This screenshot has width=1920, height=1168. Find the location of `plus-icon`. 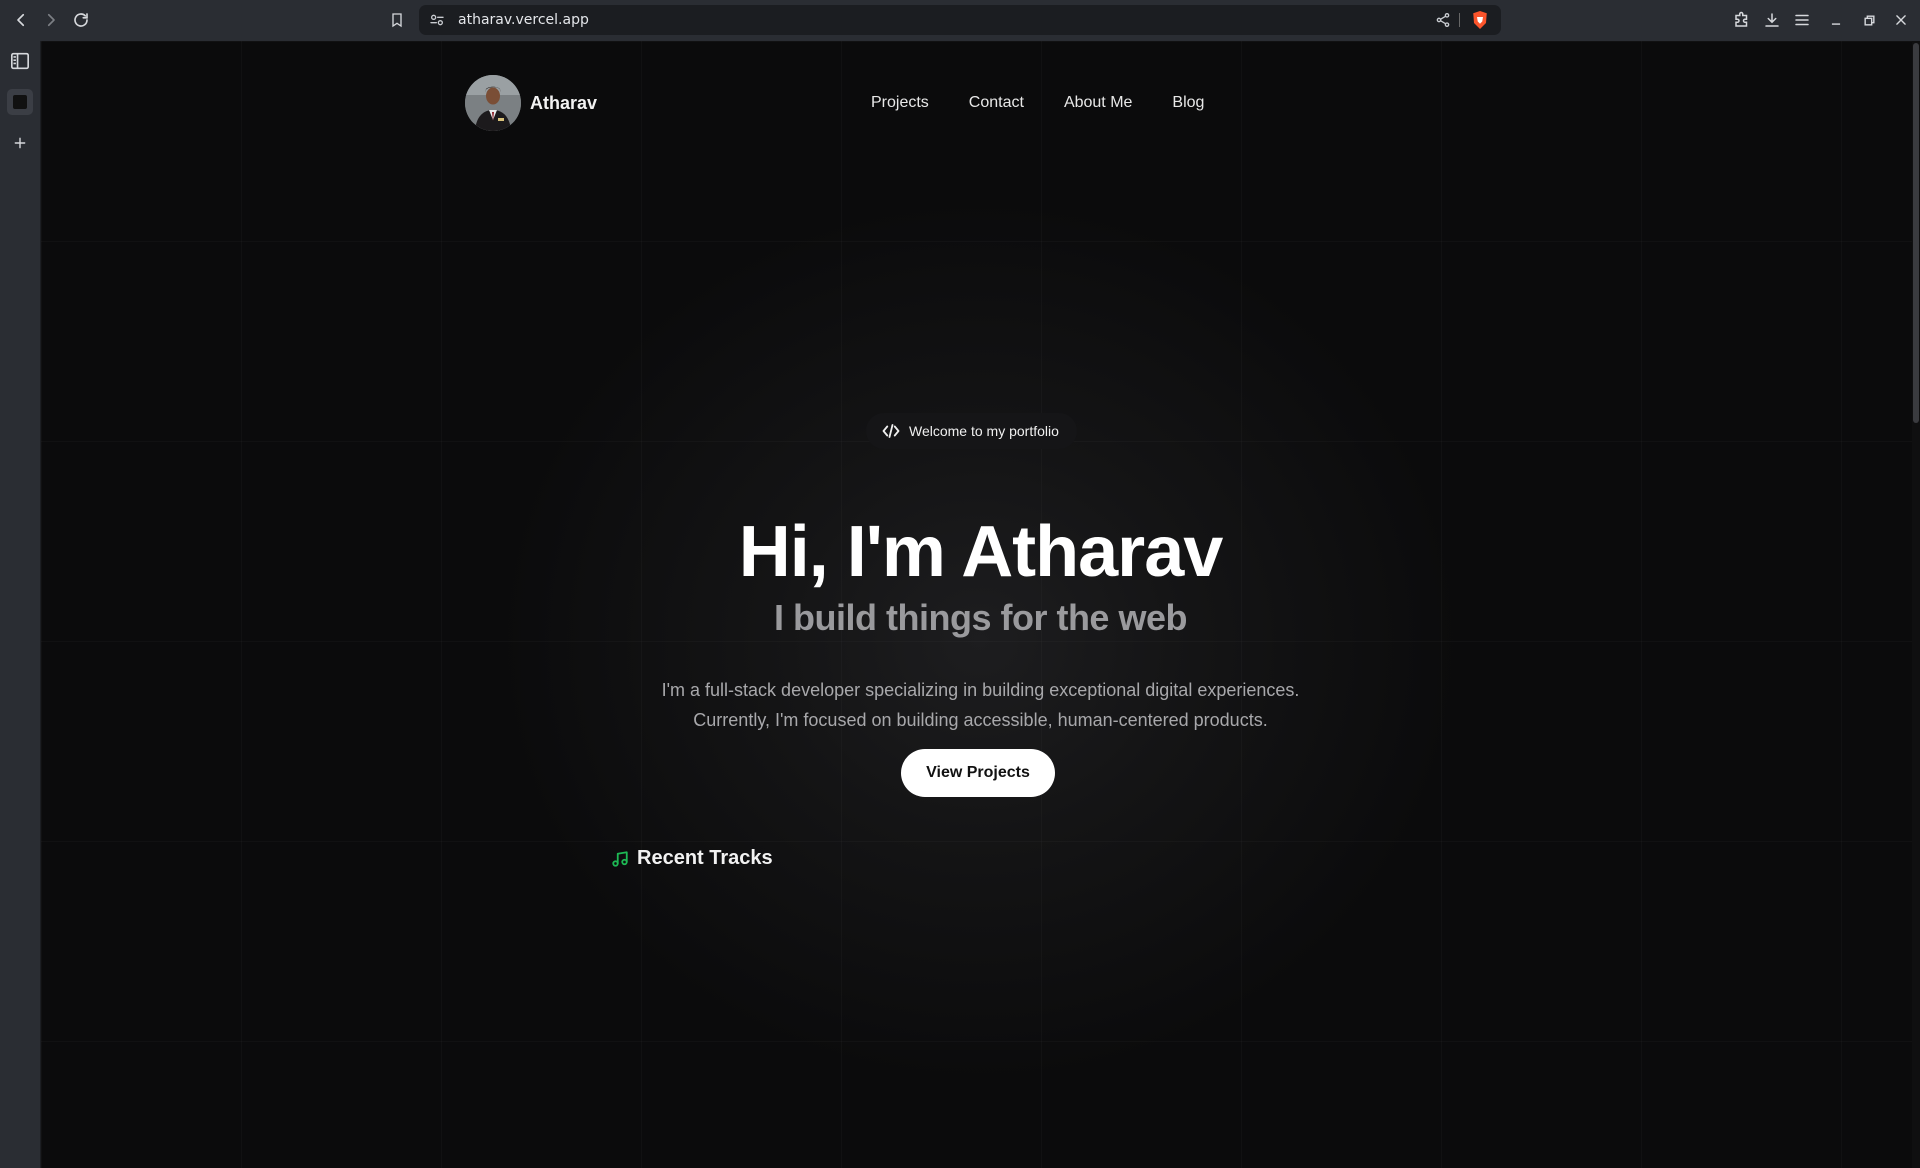

plus-icon is located at coordinates (20, 143).